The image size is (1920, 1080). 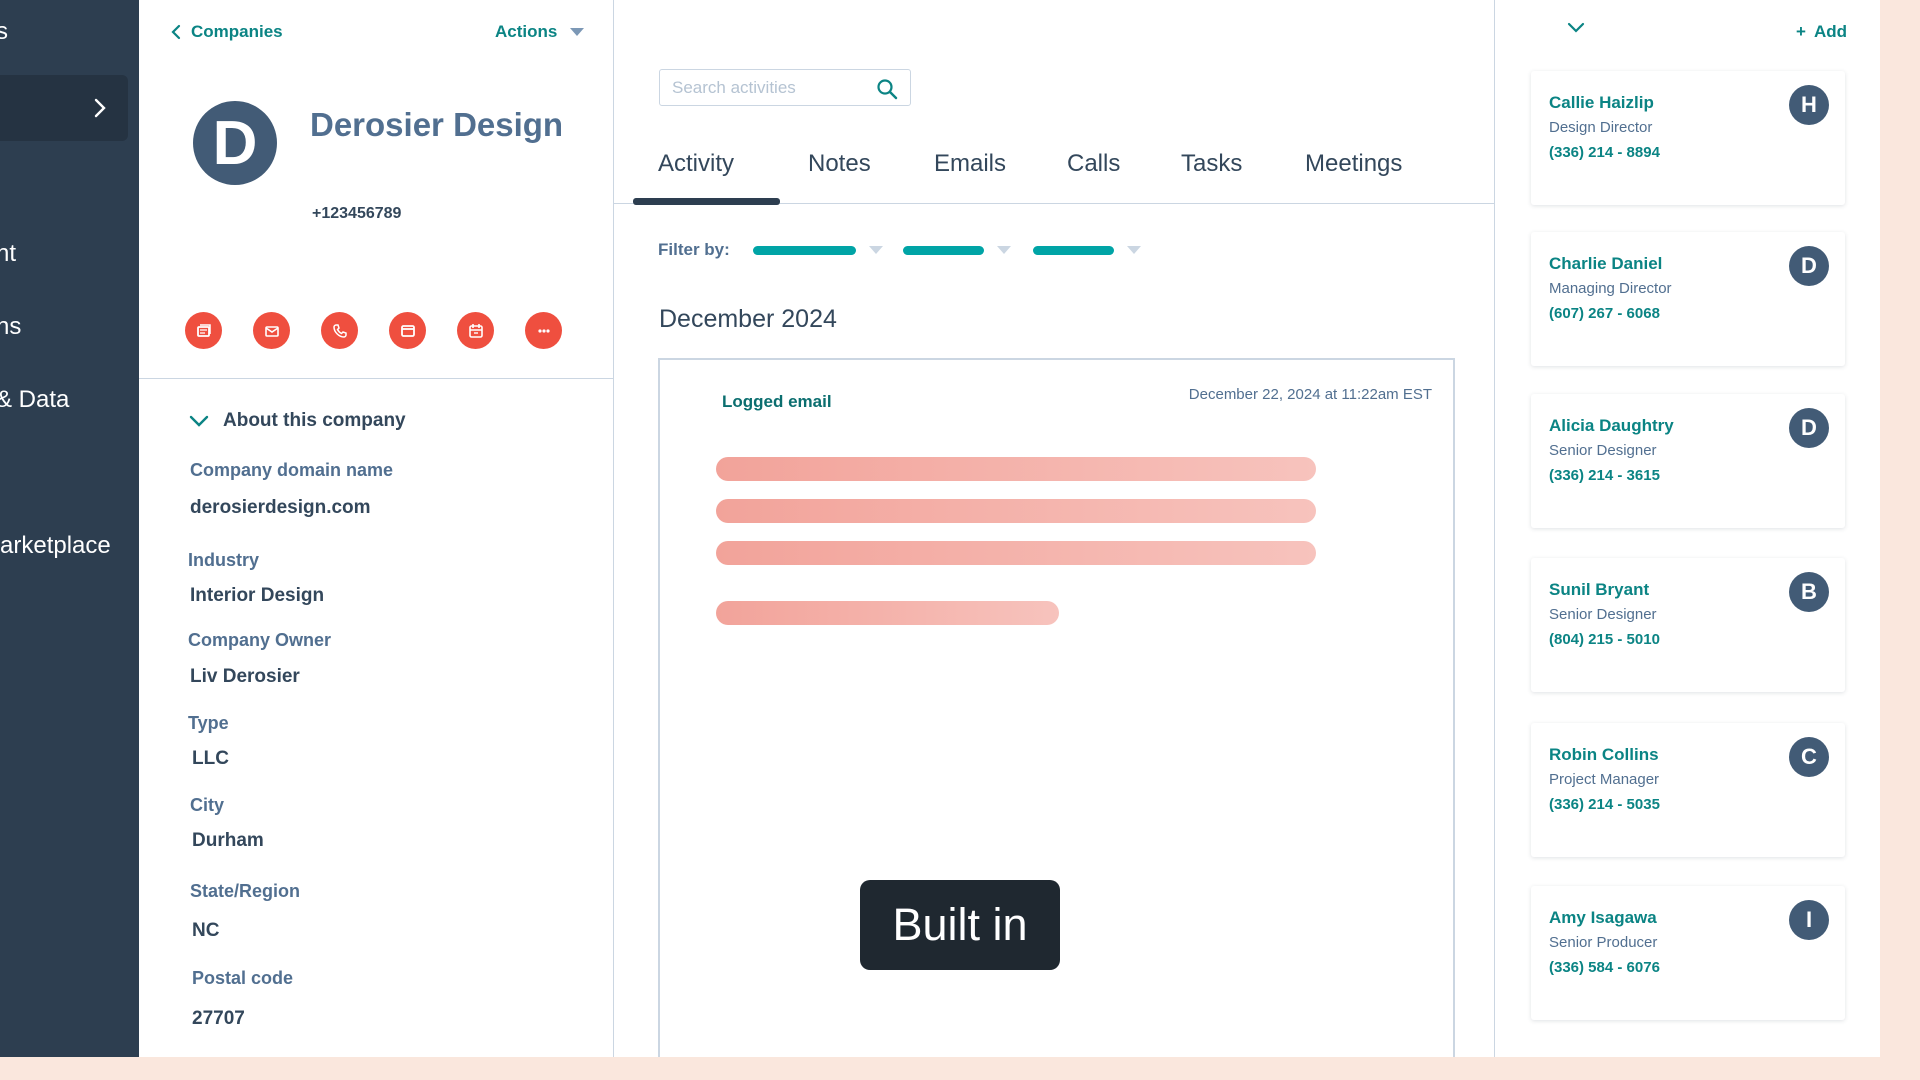 I want to click on about-section-toggle: About this company, so click(x=297, y=421).